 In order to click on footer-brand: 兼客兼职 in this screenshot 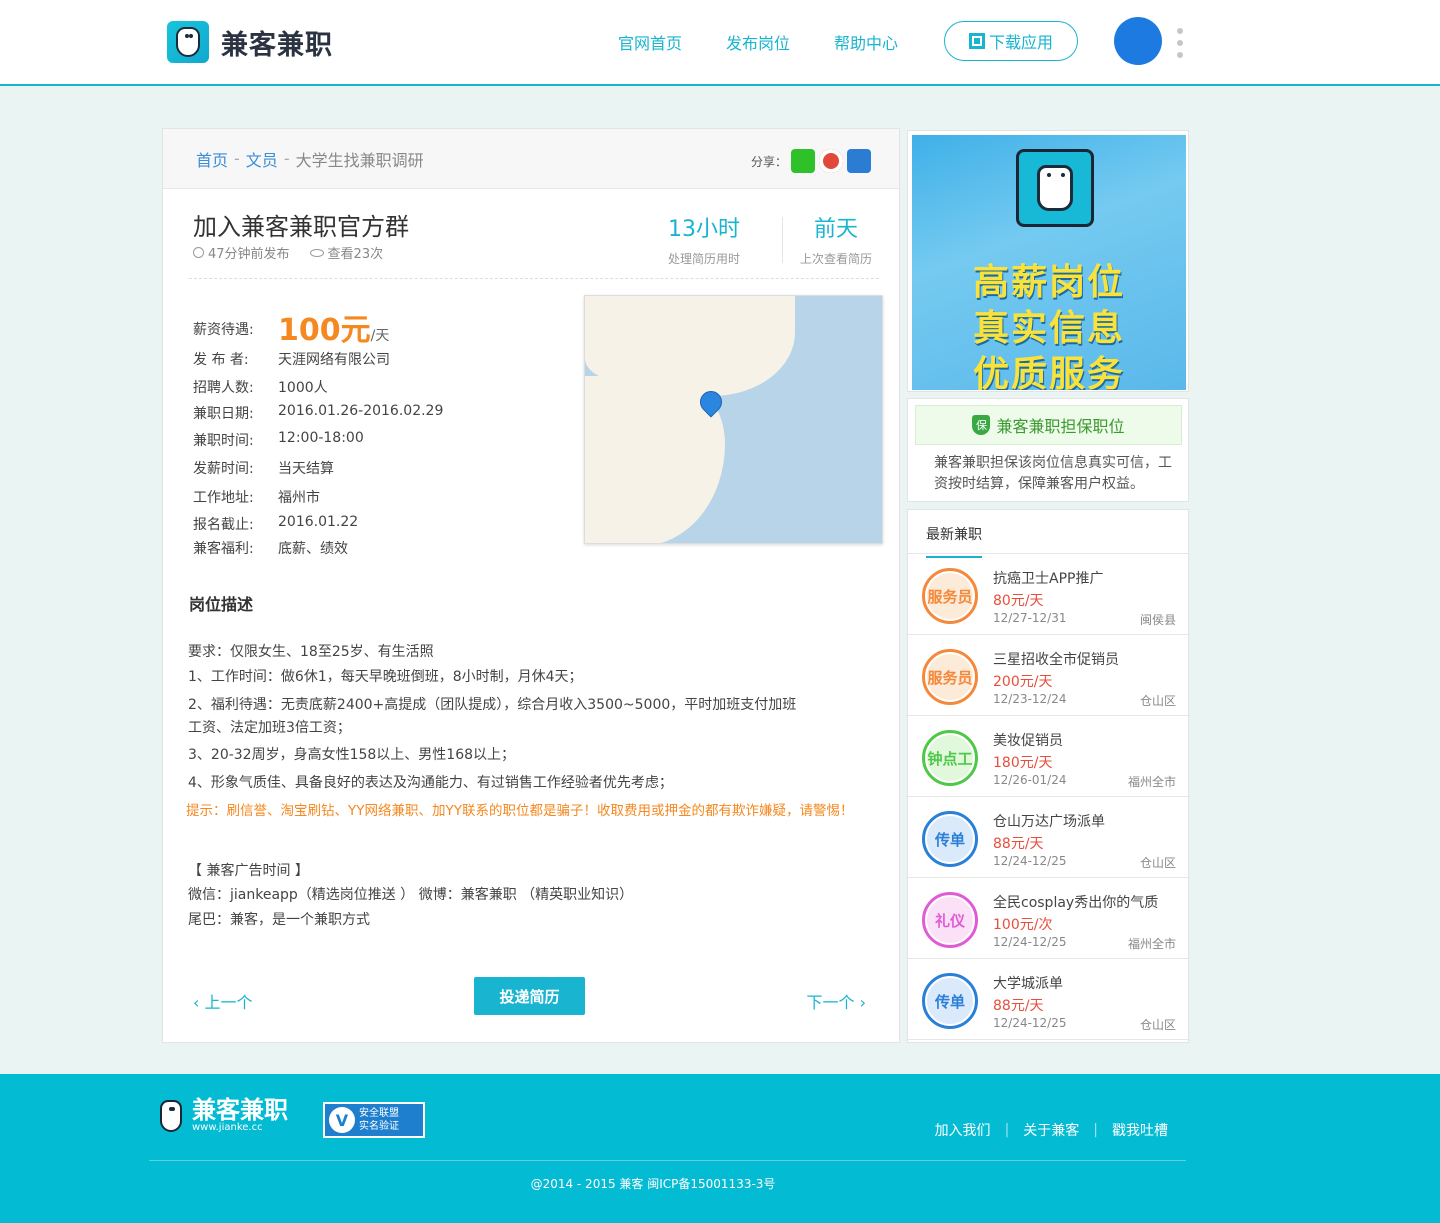, I will do `click(240, 1110)`.